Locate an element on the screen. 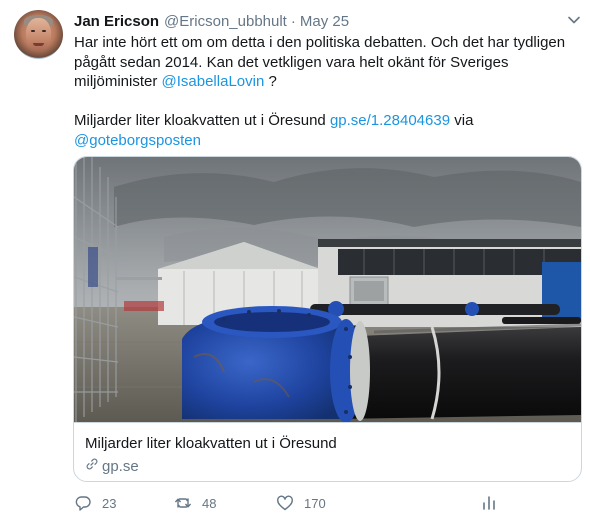  author-handle: @Ericson_ubbhult is located at coordinates (225, 21).